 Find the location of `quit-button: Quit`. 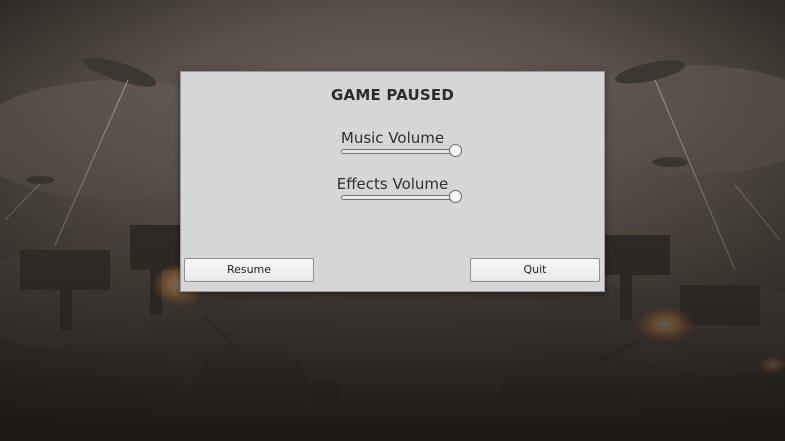

quit-button: Quit is located at coordinates (535, 270).